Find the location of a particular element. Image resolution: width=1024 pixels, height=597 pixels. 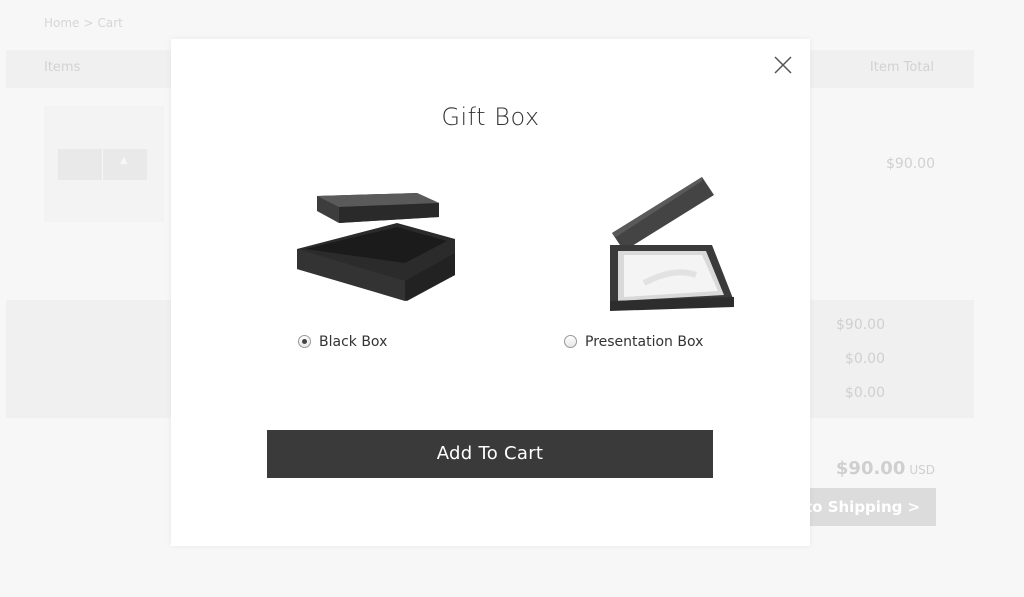

grand-total: $90.00 USD is located at coordinates (885, 468).